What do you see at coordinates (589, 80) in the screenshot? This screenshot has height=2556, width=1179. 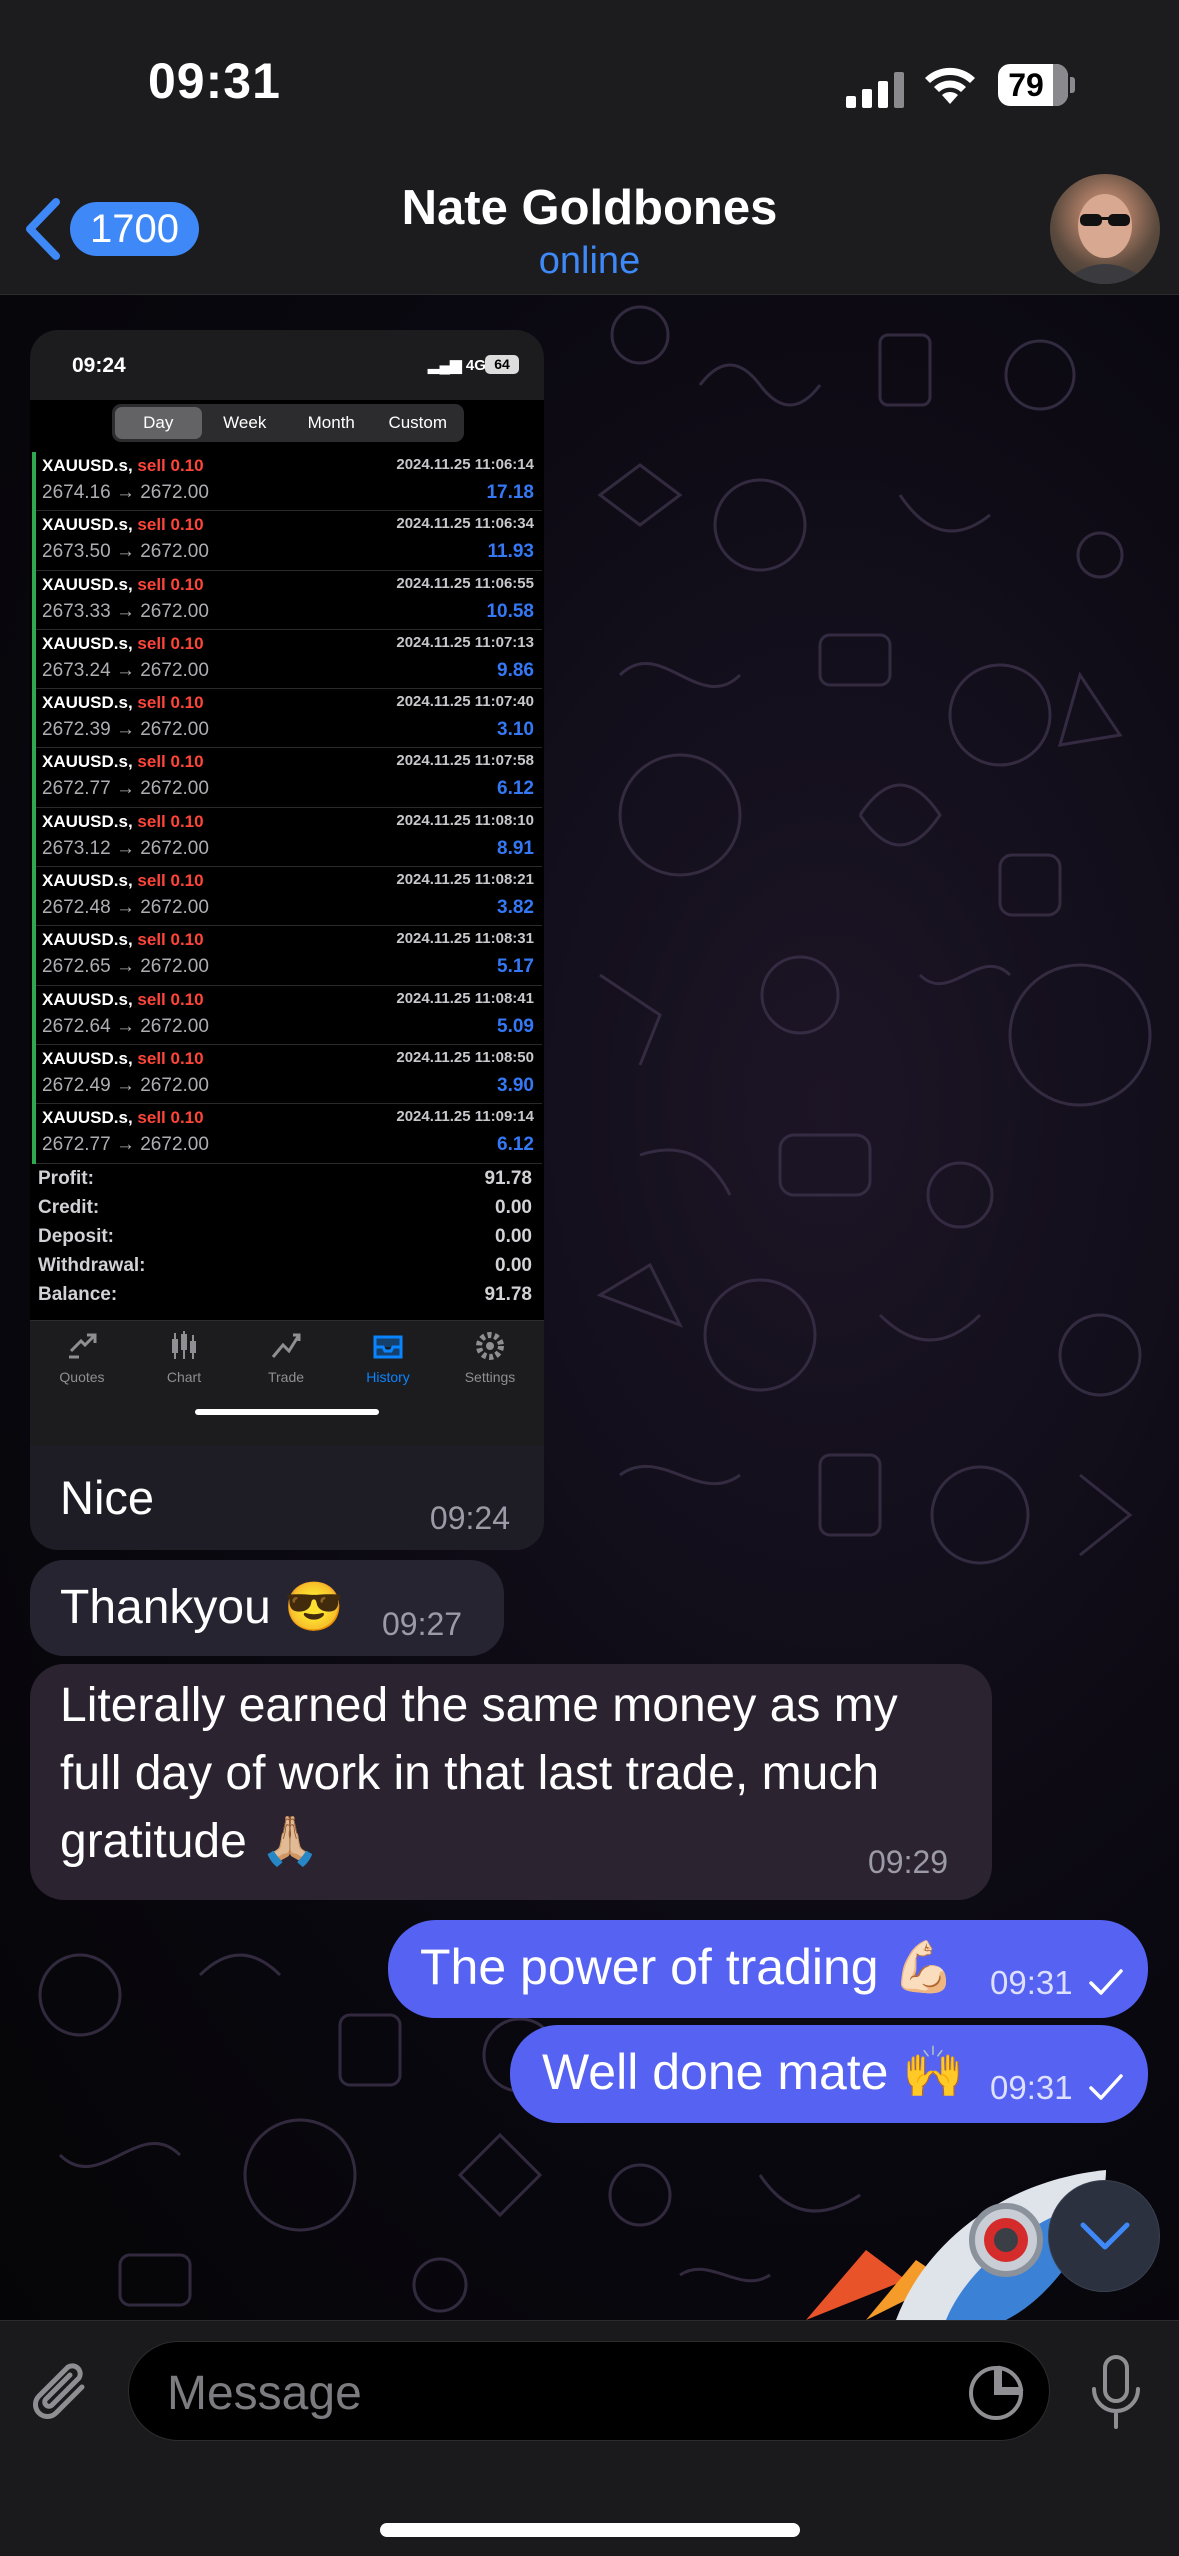 I see `status-bar: 09:31 79` at bounding box center [589, 80].